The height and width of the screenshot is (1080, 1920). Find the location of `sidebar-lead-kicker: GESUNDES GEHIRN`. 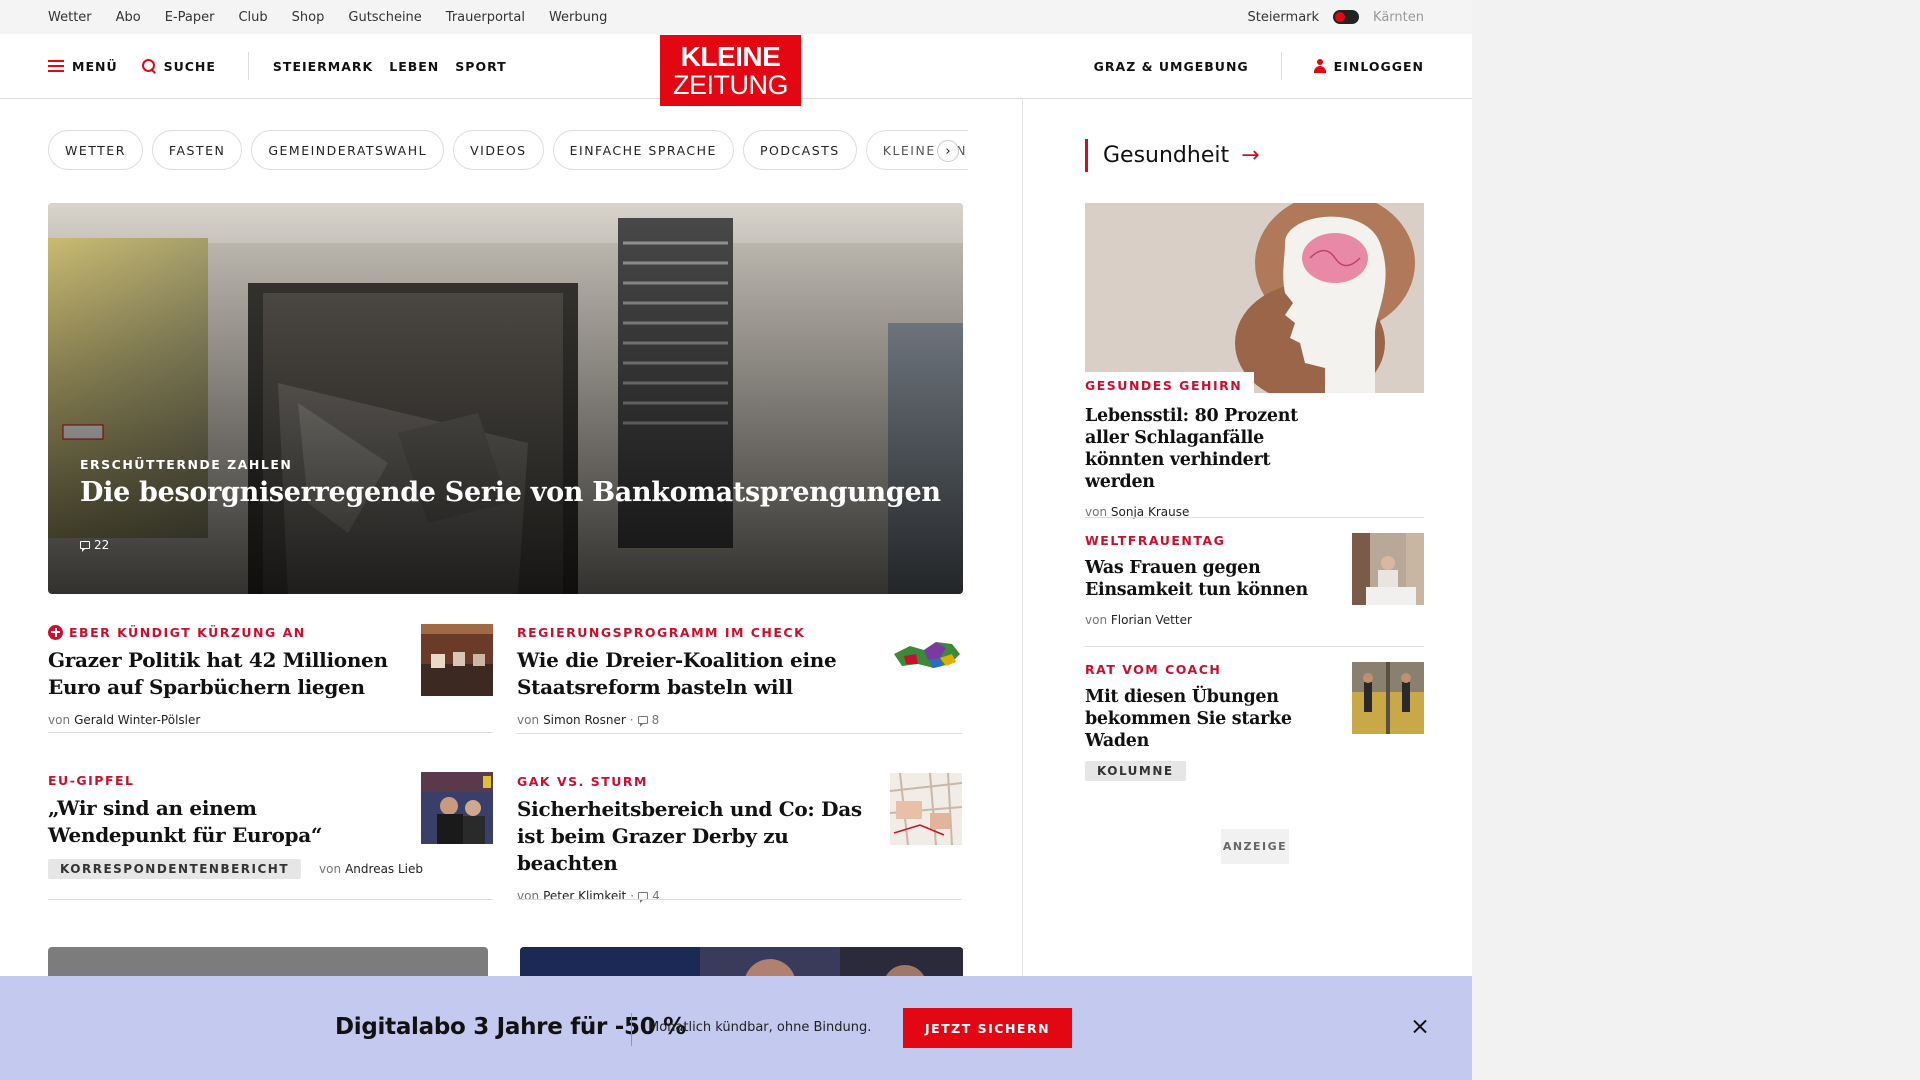

sidebar-lead-kicker: GESUNDES GEHIRN is located at coordinates (1170, 382).